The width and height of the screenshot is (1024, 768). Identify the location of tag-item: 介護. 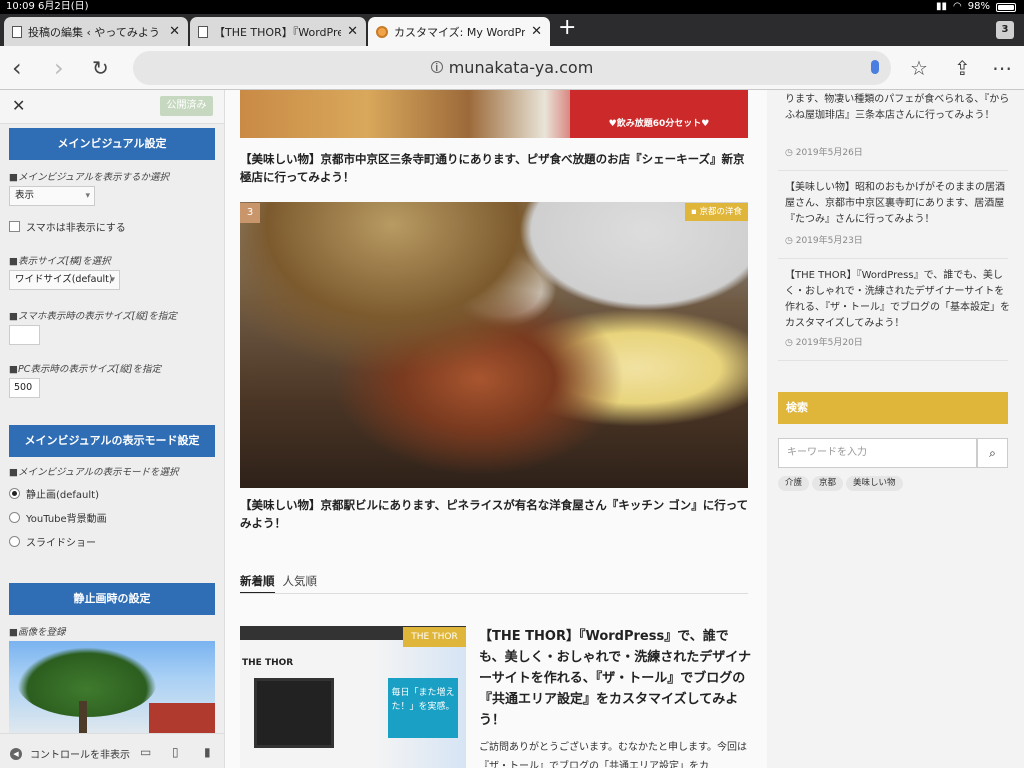
(794, 483).